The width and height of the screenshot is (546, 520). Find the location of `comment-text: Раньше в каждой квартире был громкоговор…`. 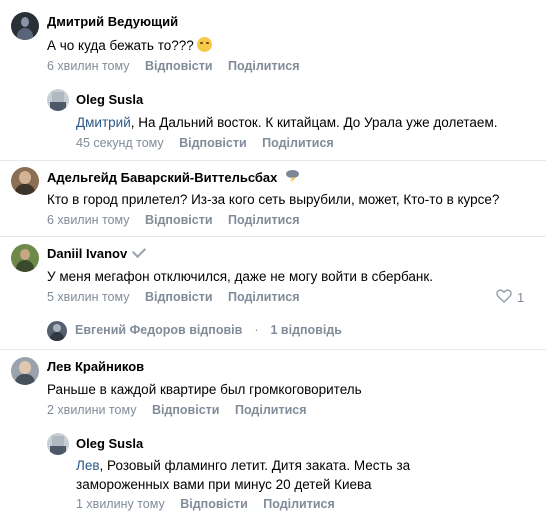

comment-text: Раньше в каждой квартире был громкоговор… is located at coordinates (204, 389).